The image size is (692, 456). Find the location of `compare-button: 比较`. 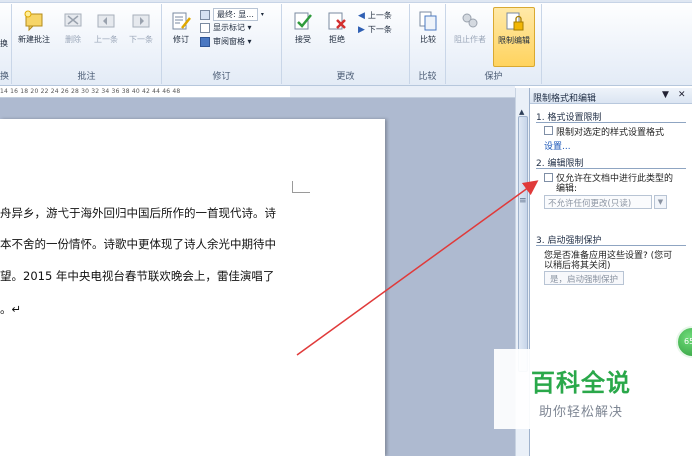

compare-button: 比较 is located at coordinates (428, 27).